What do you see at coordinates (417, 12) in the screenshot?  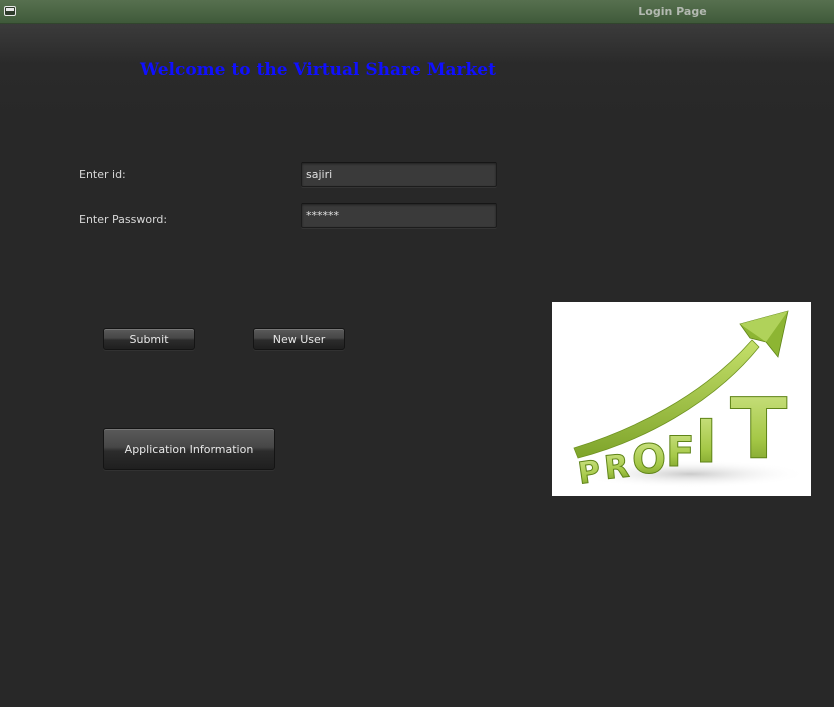 I see `title-bar: Login Page` at bounding box center [417, 12].